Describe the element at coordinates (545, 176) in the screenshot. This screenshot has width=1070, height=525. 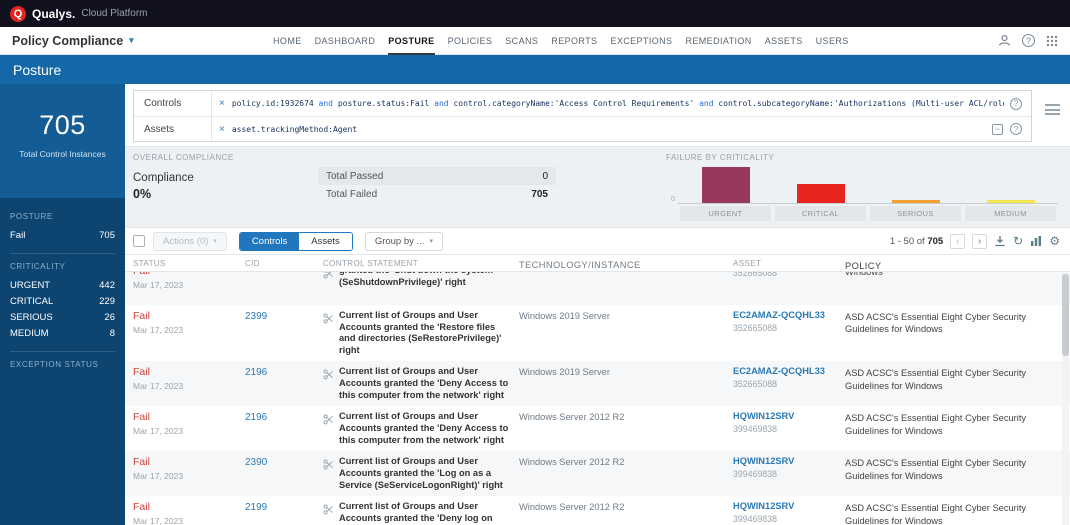
I see `summary-total-value: 0` at that location.